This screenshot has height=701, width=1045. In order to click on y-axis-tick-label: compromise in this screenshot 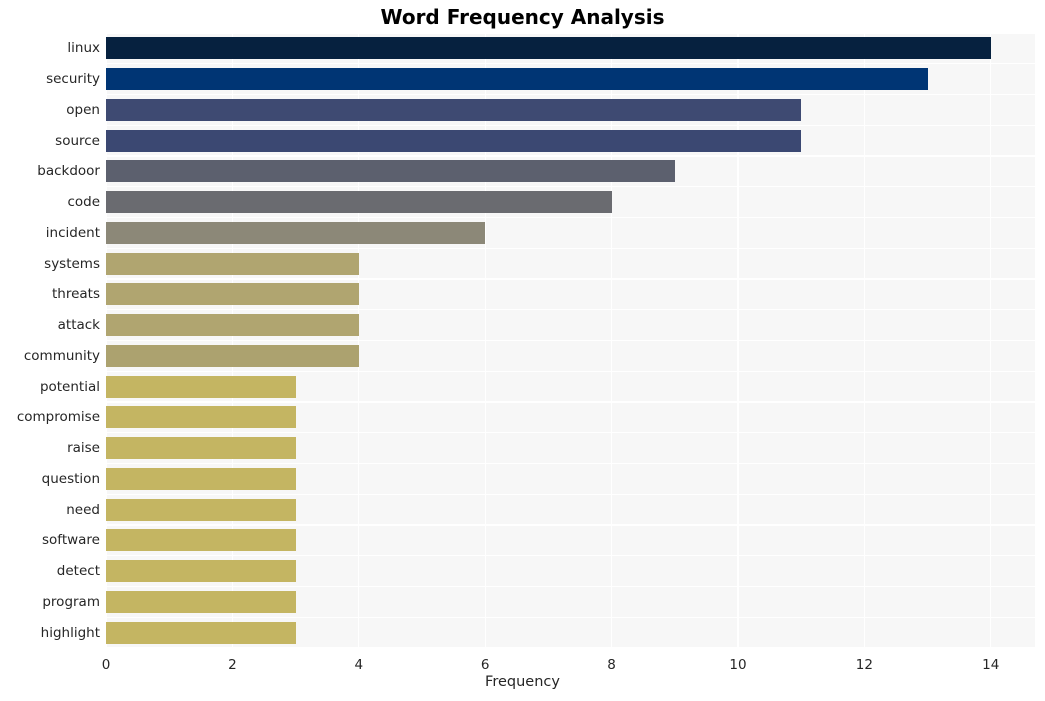, I will do `click(58, 417)`.